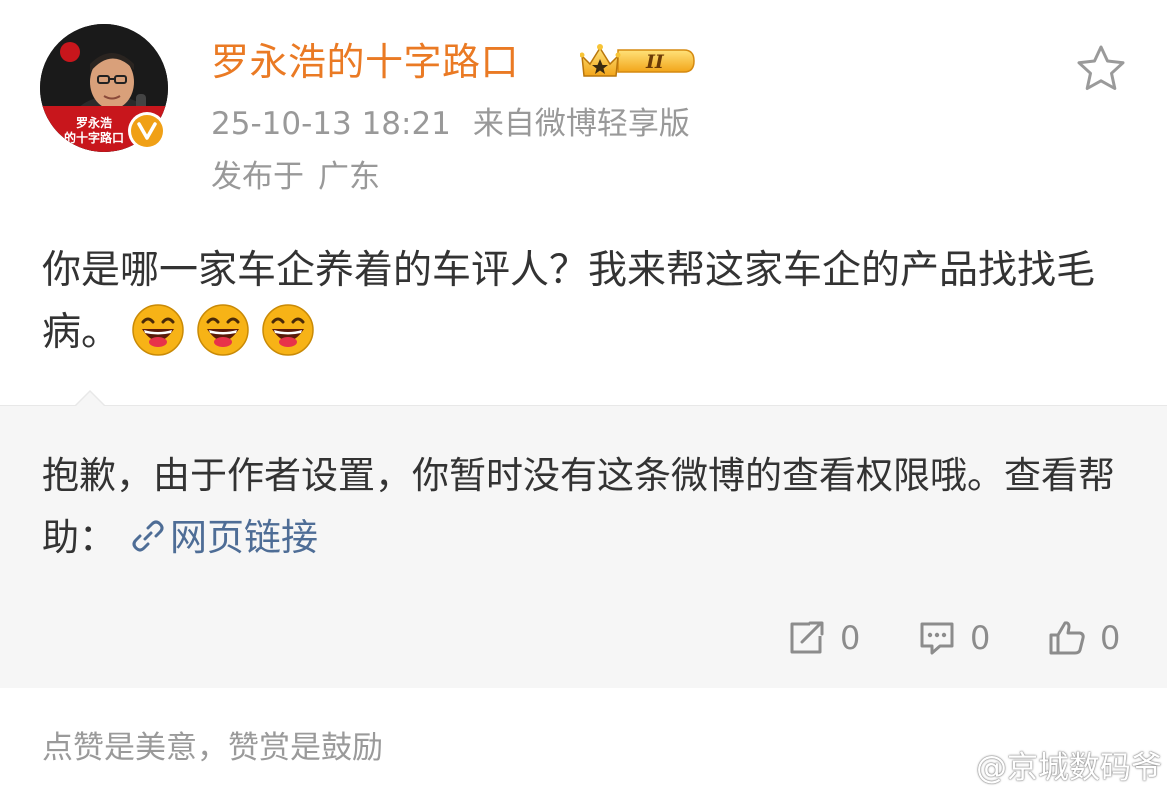 The height and width of the screenshot is (798, 1167). I want to click on repost-count: 0, so click(850, 638).